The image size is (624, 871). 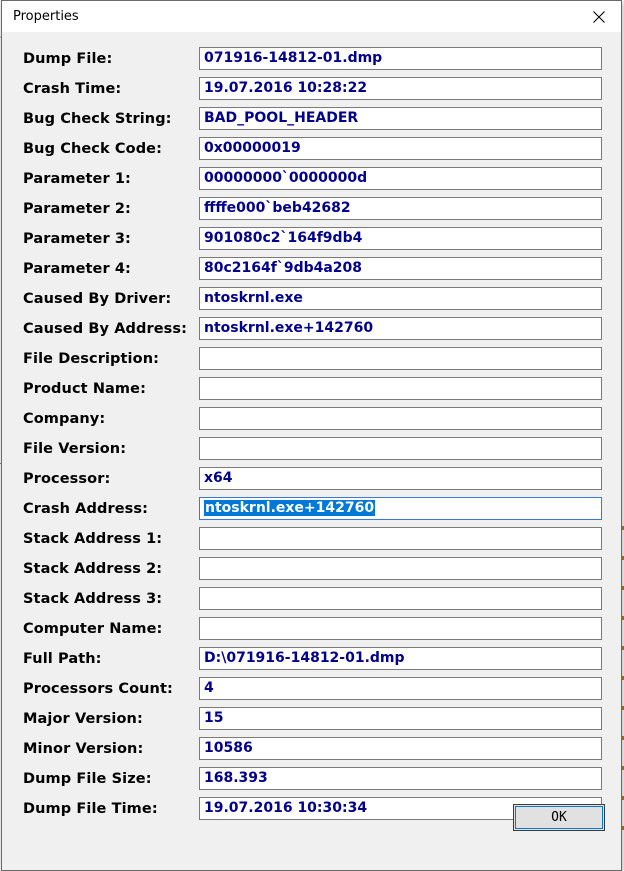 I want to click on property-value-field: 10586, so click(x=400, y=748).